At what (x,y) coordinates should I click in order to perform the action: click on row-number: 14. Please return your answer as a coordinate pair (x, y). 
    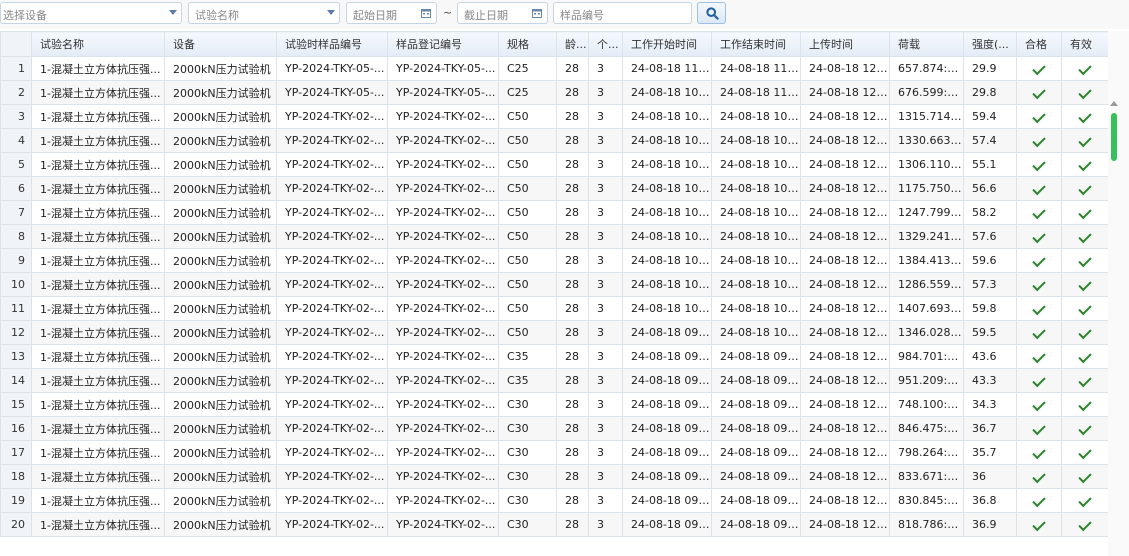
    Looking at the image, I should click on (16, 380).